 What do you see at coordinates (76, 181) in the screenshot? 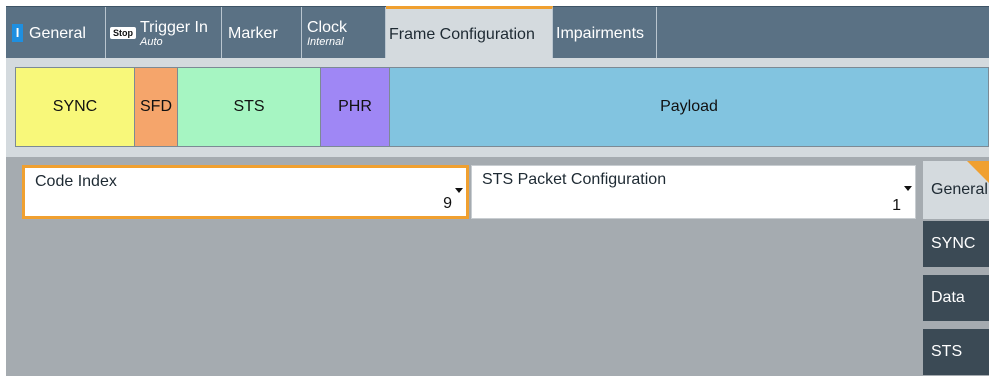
I see `code-index-label: Code Index` at bounding box center [76, 181].